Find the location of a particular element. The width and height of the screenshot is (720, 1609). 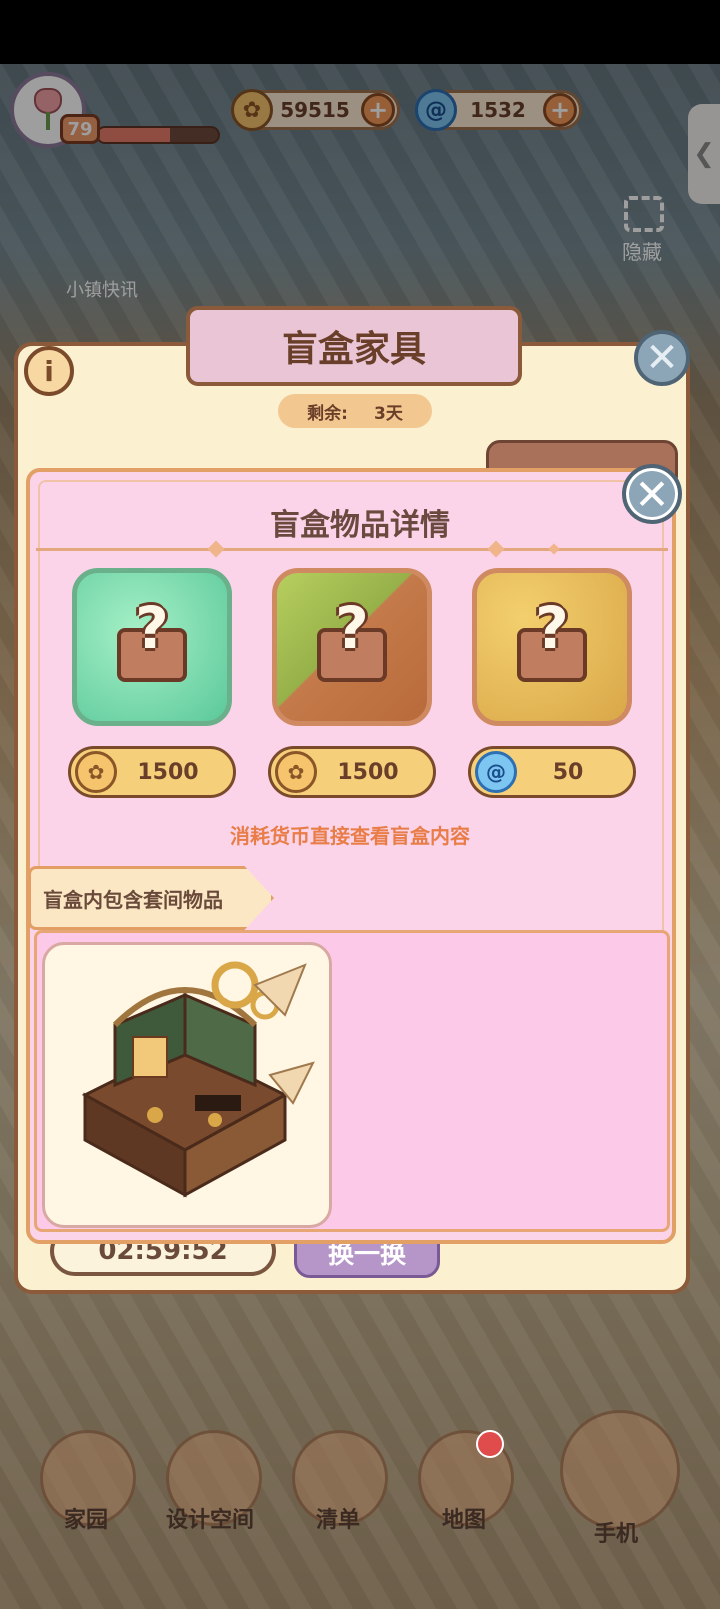

mystery-box-tile-wood: ? is located at coordinates (352, 647).